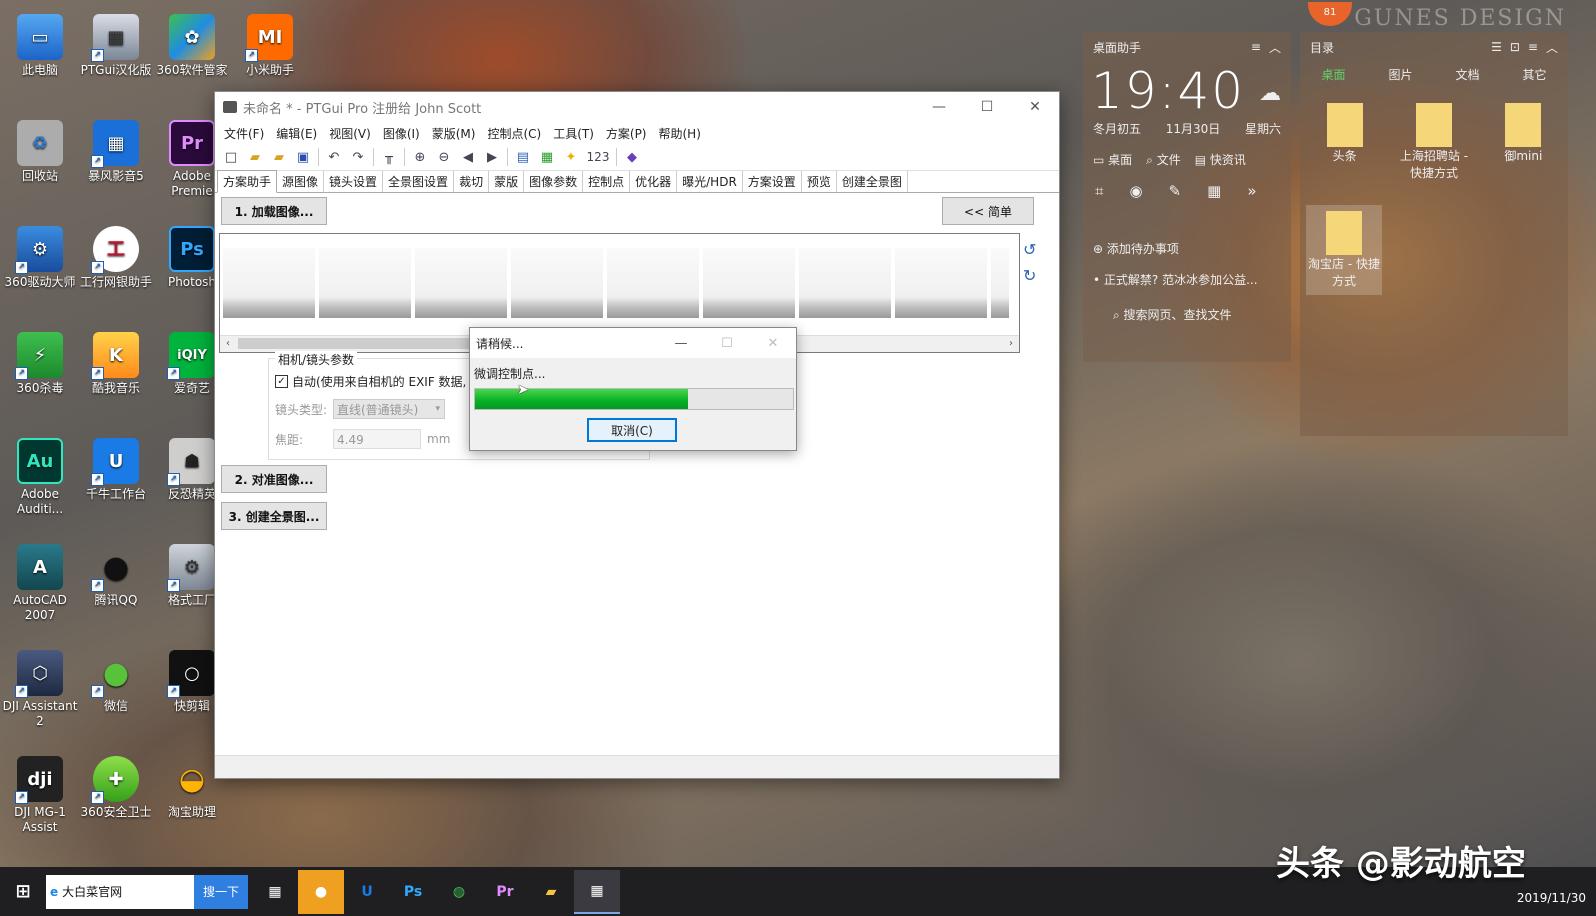 This screenshot has height=916, width=1596. What do you see at coordinates (1163, 159) in the screenshot?
I see `link-files: ⌕ 文件` at bounding box center [1163, 159].